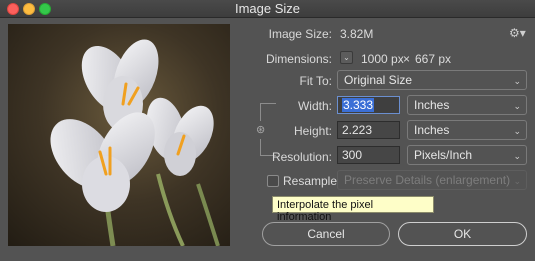  Describe the element at coordinates (368, 155) in the screenshot. I see `resolution-input: 300` at that location.